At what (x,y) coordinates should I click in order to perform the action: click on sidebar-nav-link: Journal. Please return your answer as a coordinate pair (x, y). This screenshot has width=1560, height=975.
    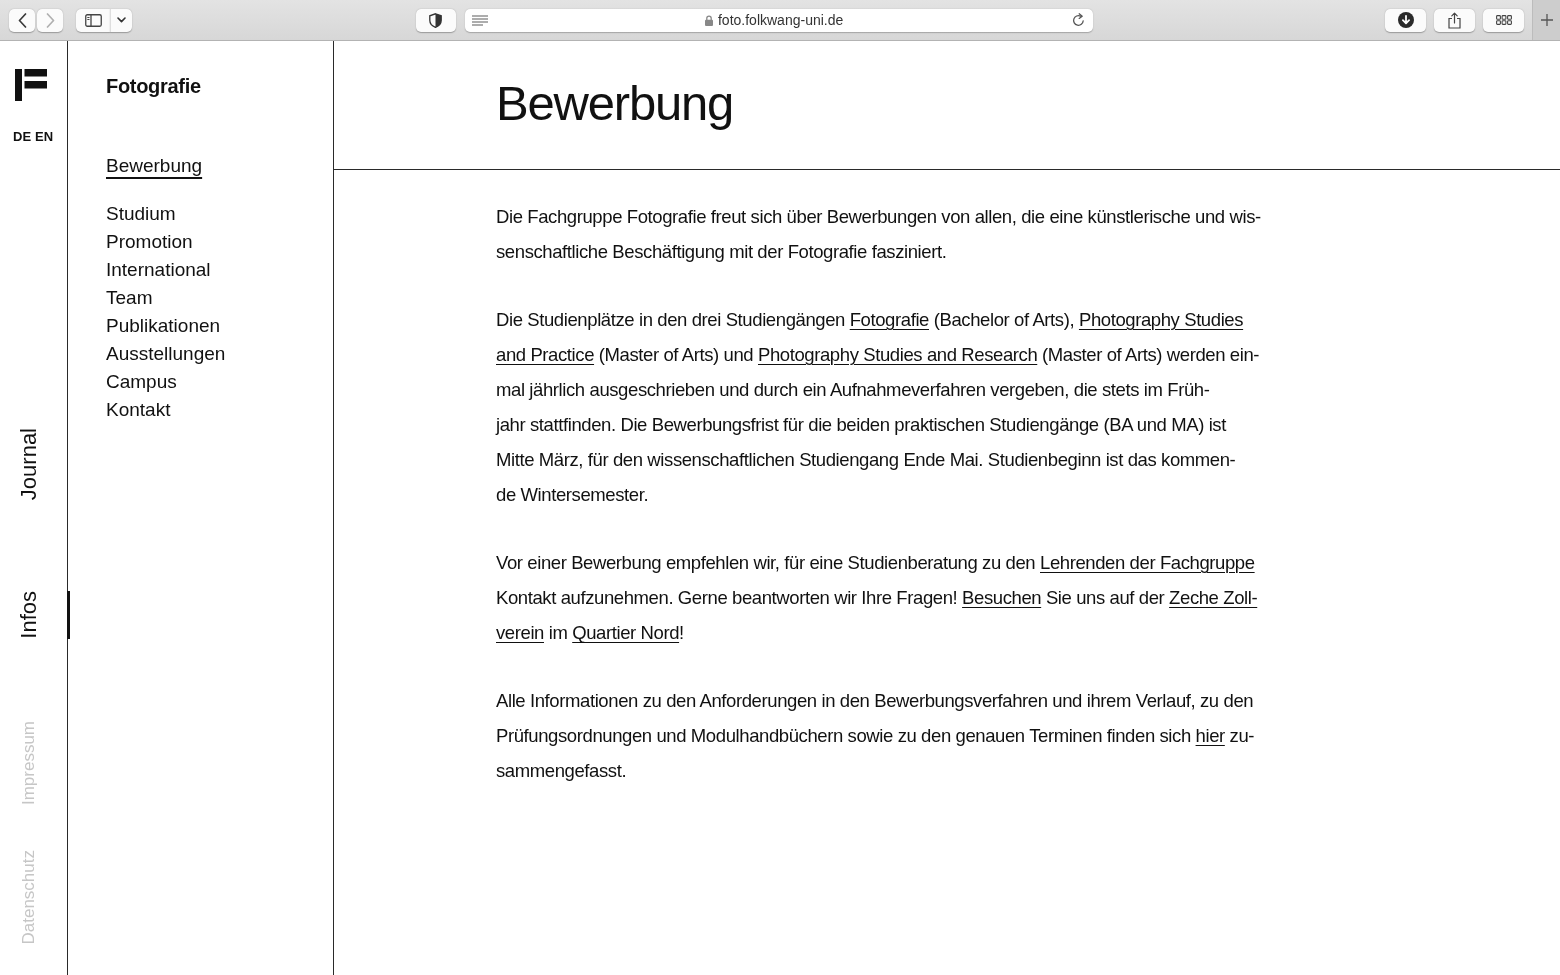
    Looking at the image, I should click on (35, 464).